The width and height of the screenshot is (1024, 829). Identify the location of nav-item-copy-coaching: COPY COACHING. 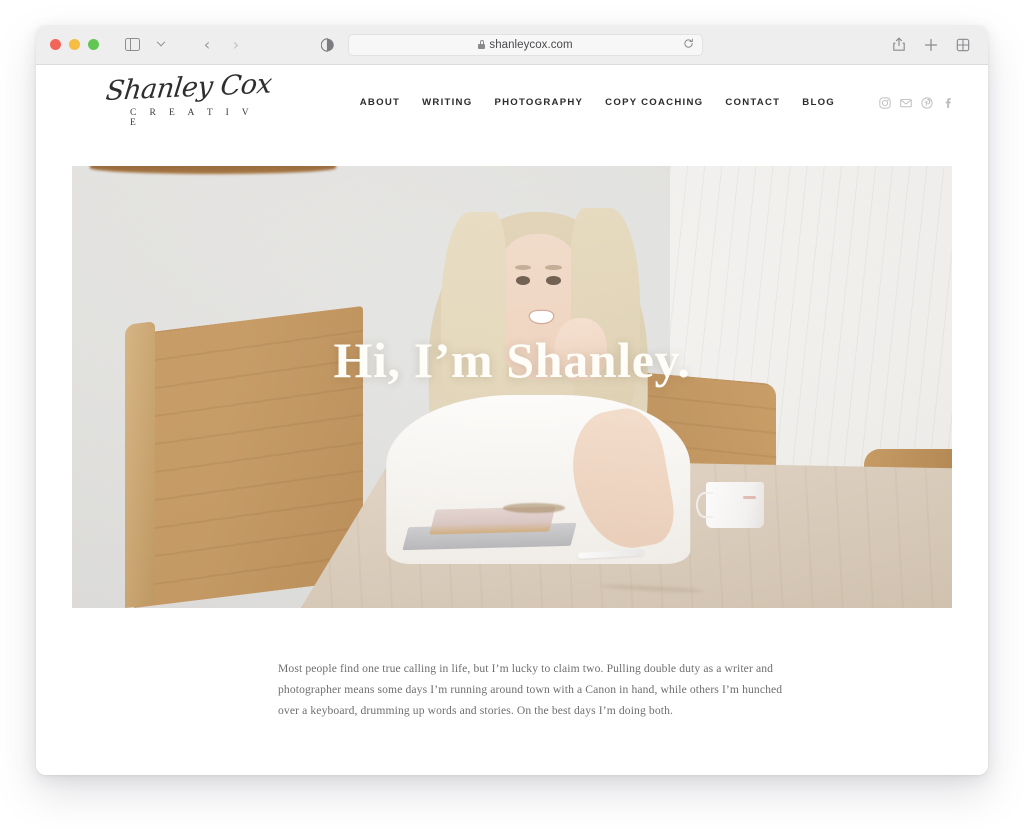
(654, 102).